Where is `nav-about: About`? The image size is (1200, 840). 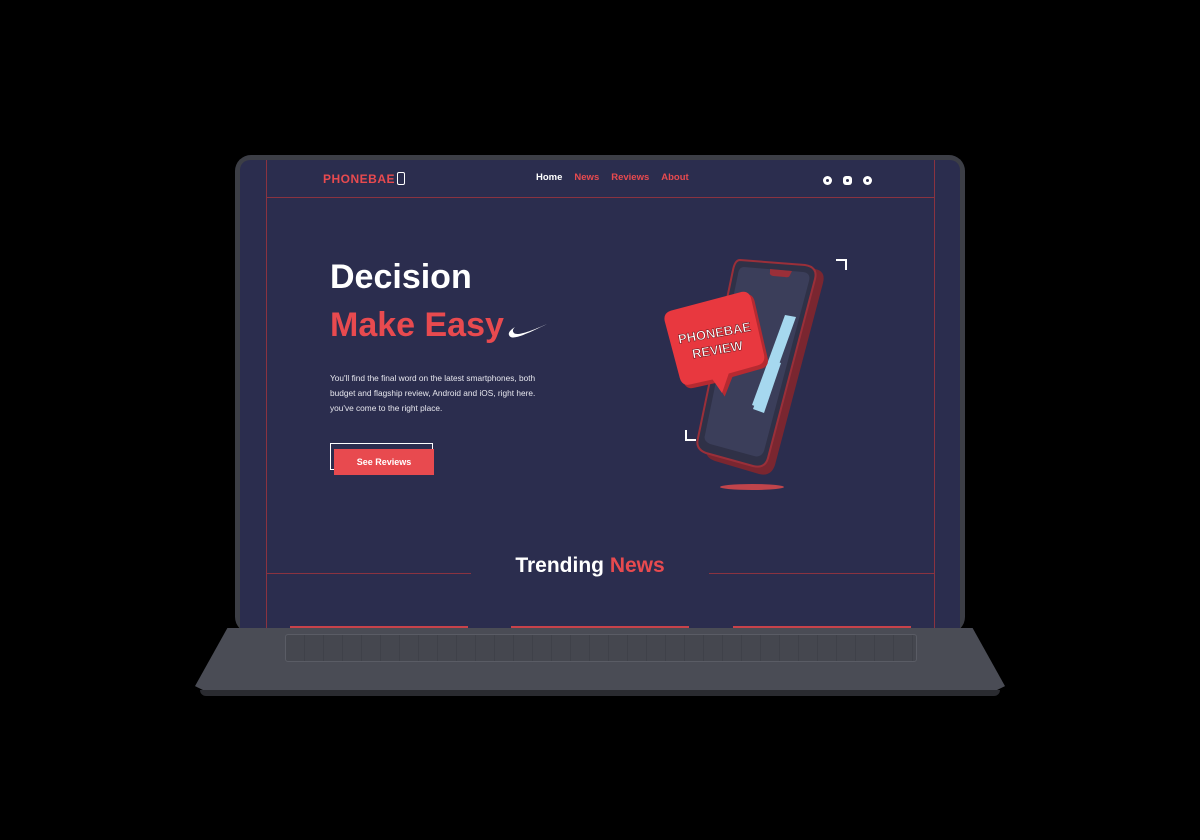
nav-about: About is located at coordinates (674, 177).